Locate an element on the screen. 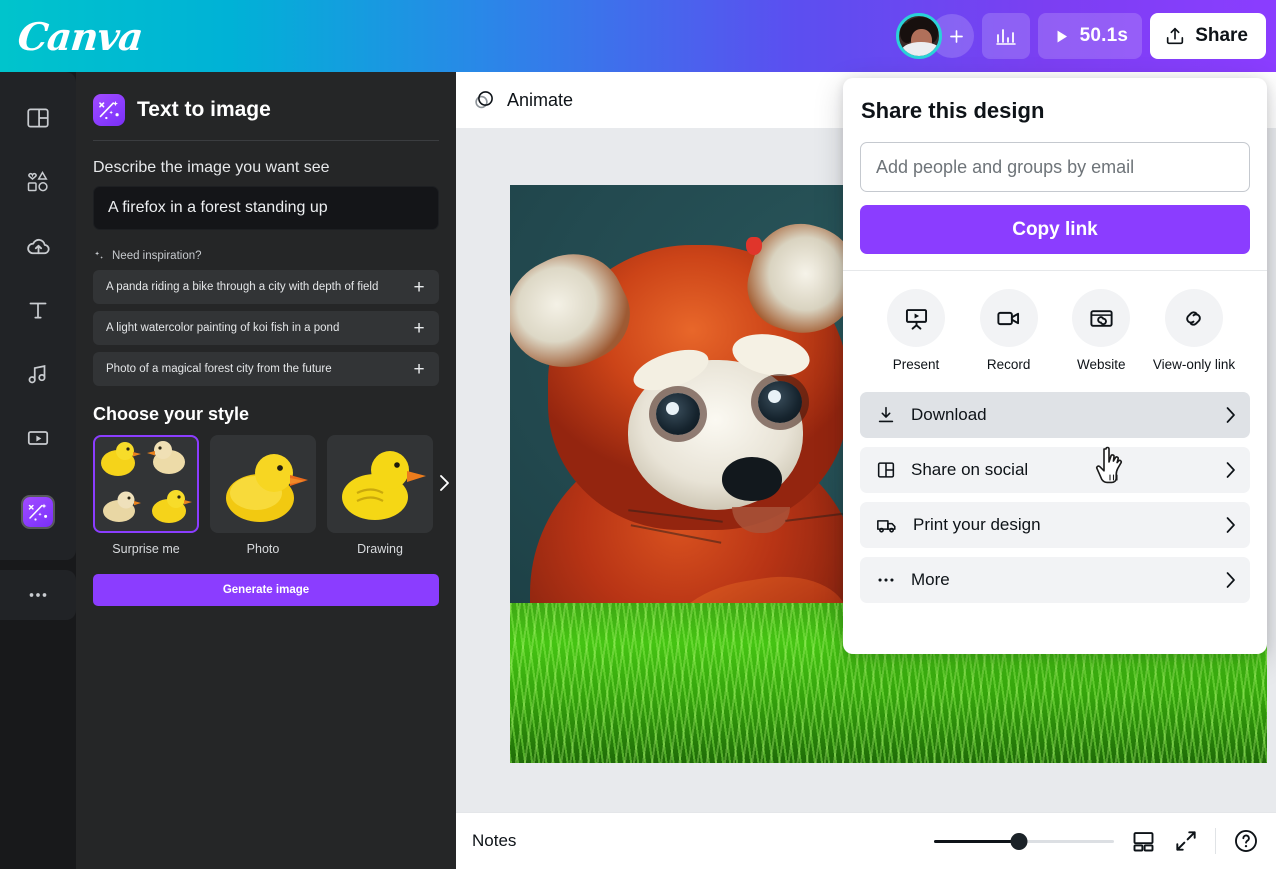 The height and width of the screenshot is (869, 1276). play-duration-button: 50.1s is located at coordinates (1090, 36).